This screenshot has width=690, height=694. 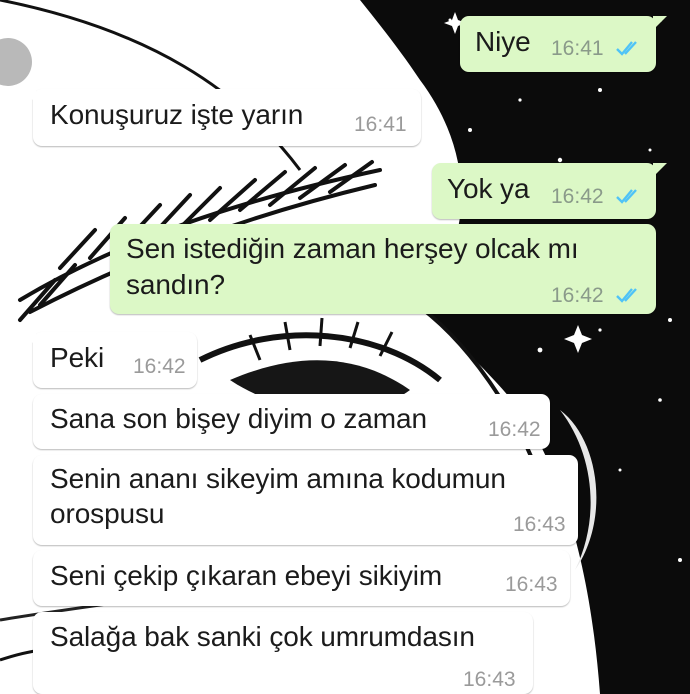 I want to click on message-text-line: Sen istediğin zaman herşey olcak mı, so click(x=352, y=248).